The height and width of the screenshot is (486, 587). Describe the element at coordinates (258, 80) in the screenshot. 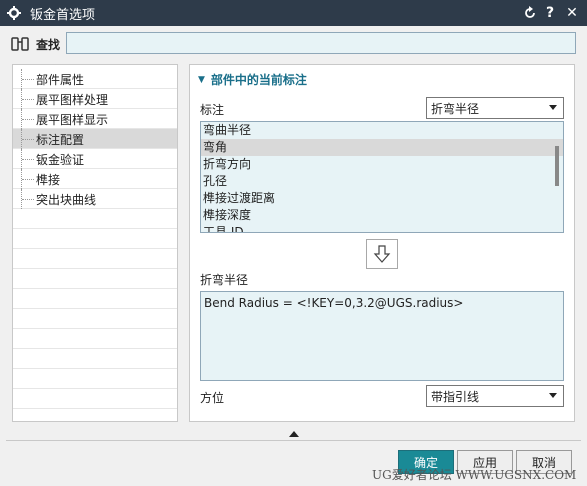

I see `section-title: 部件中的当前标注` at that location.